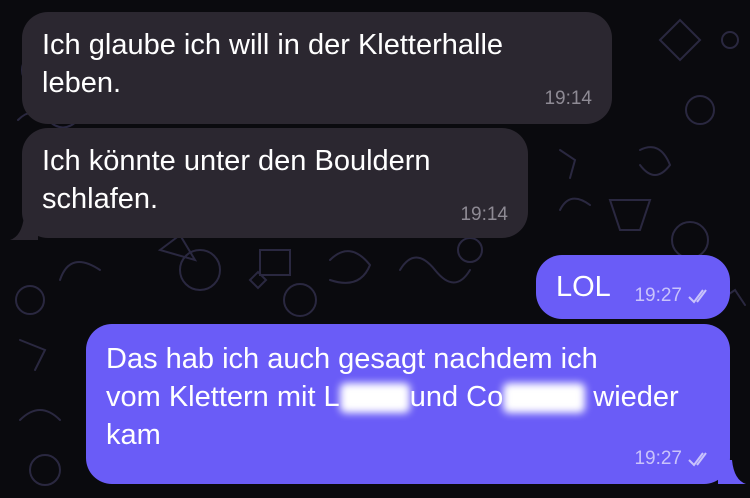 This screenshot has height=498, width=750. I want to click on message-text-line: Ich glaube ich will in der Kletterhalle, so click(273, 45).